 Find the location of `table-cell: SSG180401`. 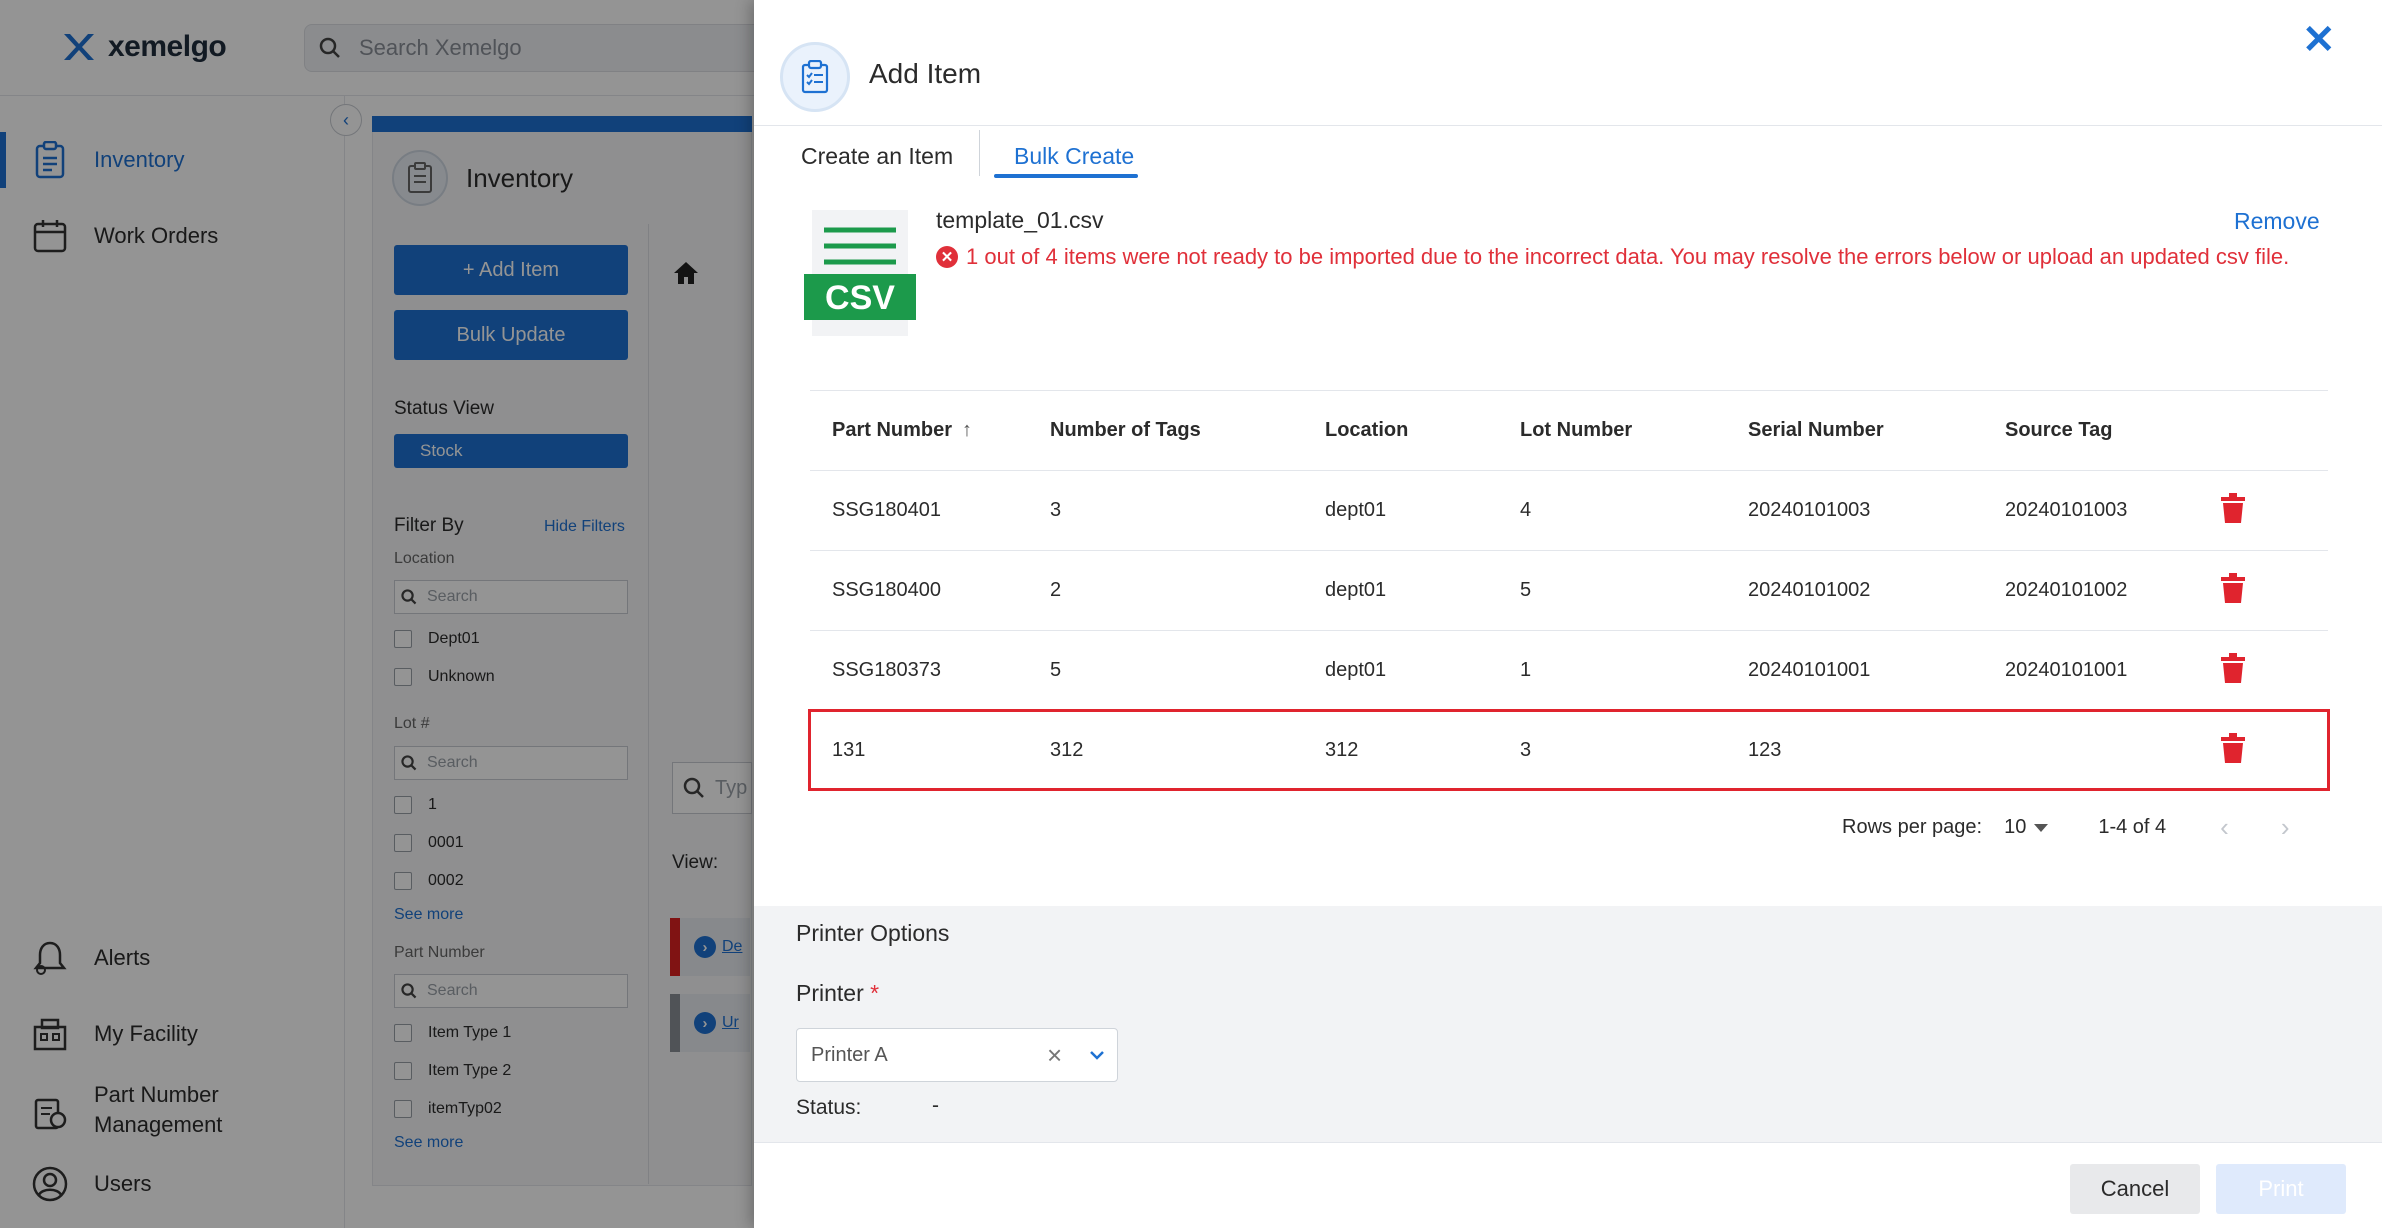

table-cell: SSG180401 is located at coordinates (930, 510).